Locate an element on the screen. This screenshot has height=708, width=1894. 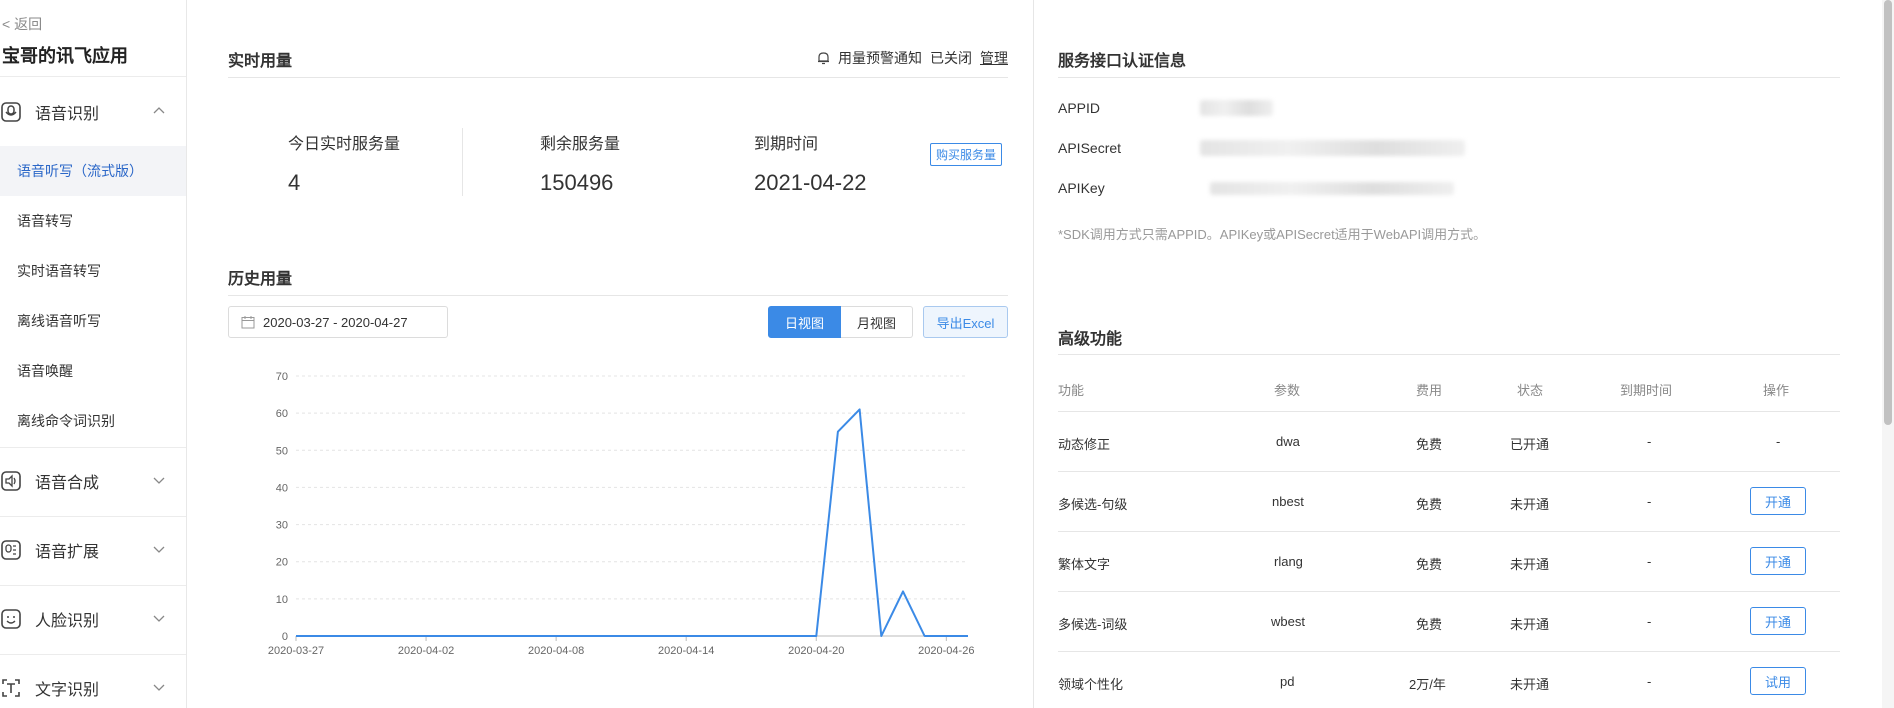
page-scrollbar is located at coordinates (1888, 354).